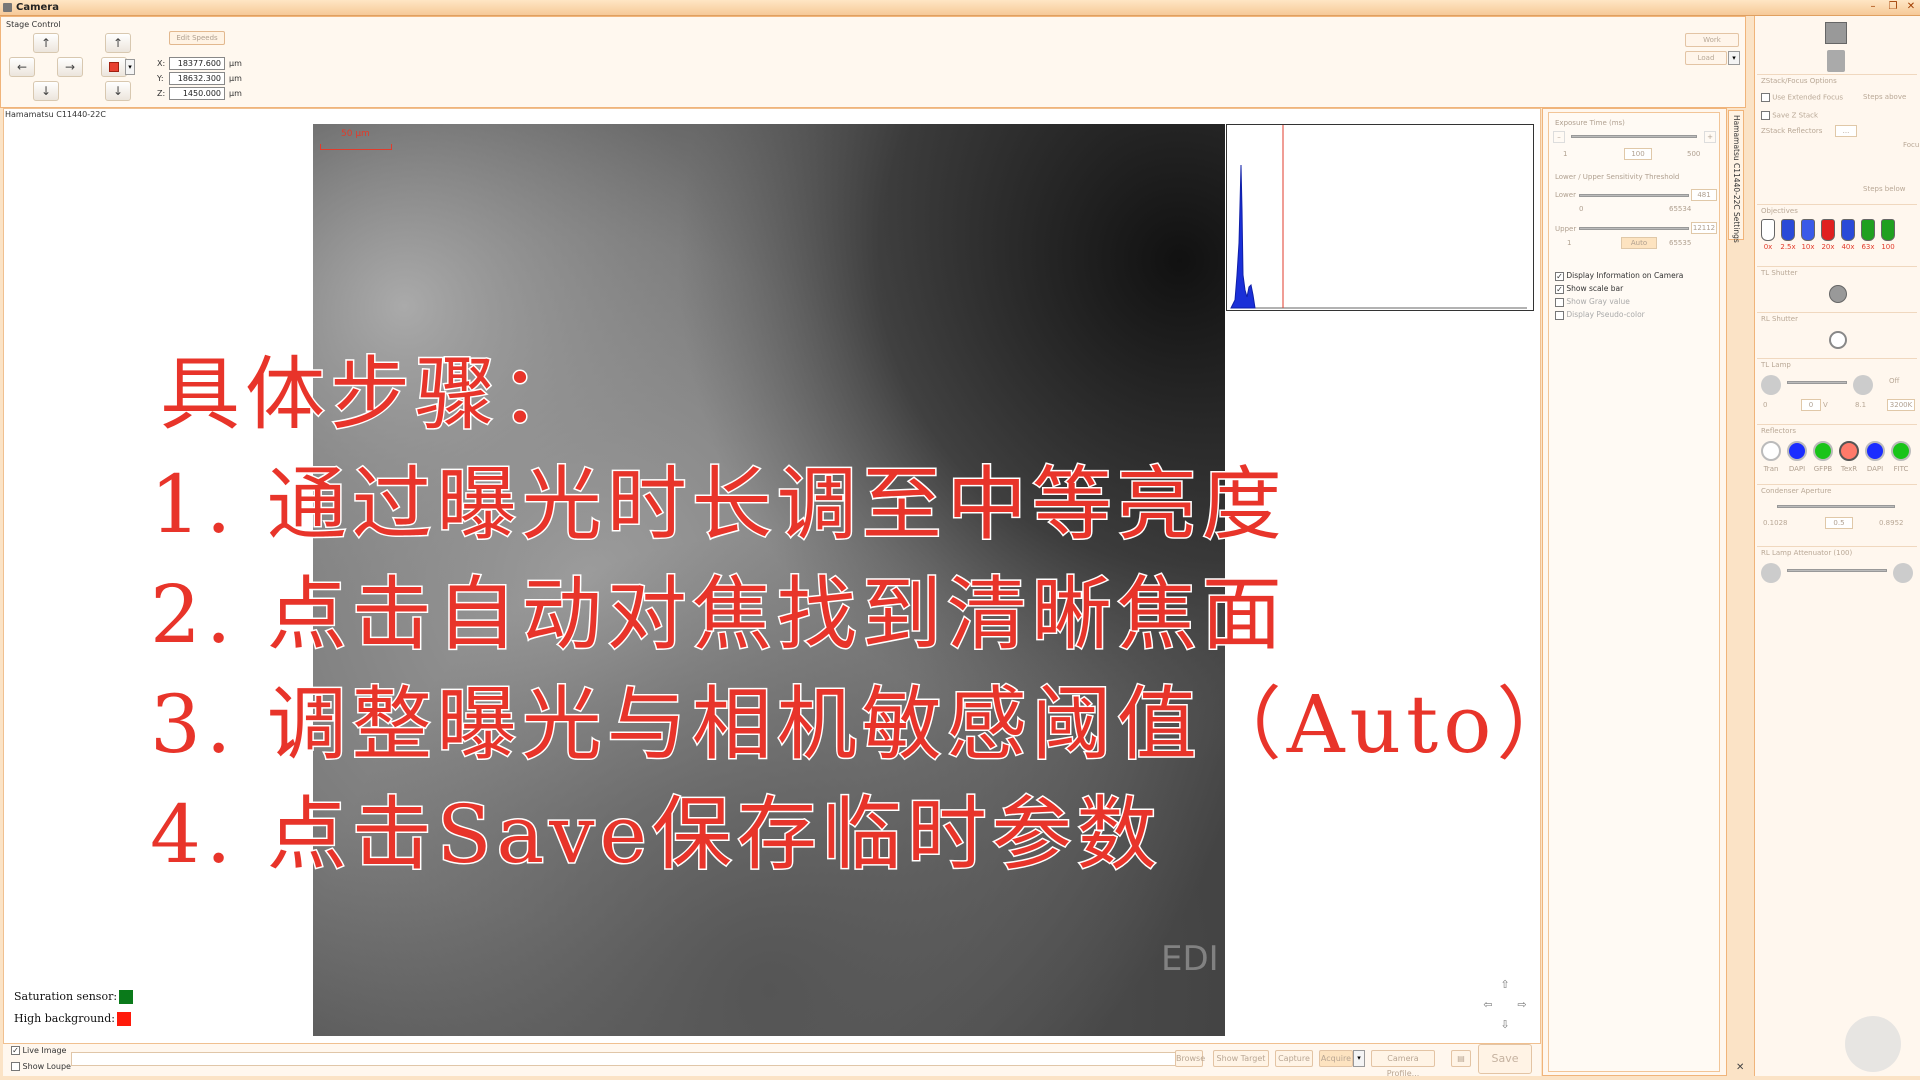 The width and height of the screenshot is (1920, 1080). Describe the element at coordinates (1336, 1058) in the screenshot. I see `acquire-button: Acquire` at that location.